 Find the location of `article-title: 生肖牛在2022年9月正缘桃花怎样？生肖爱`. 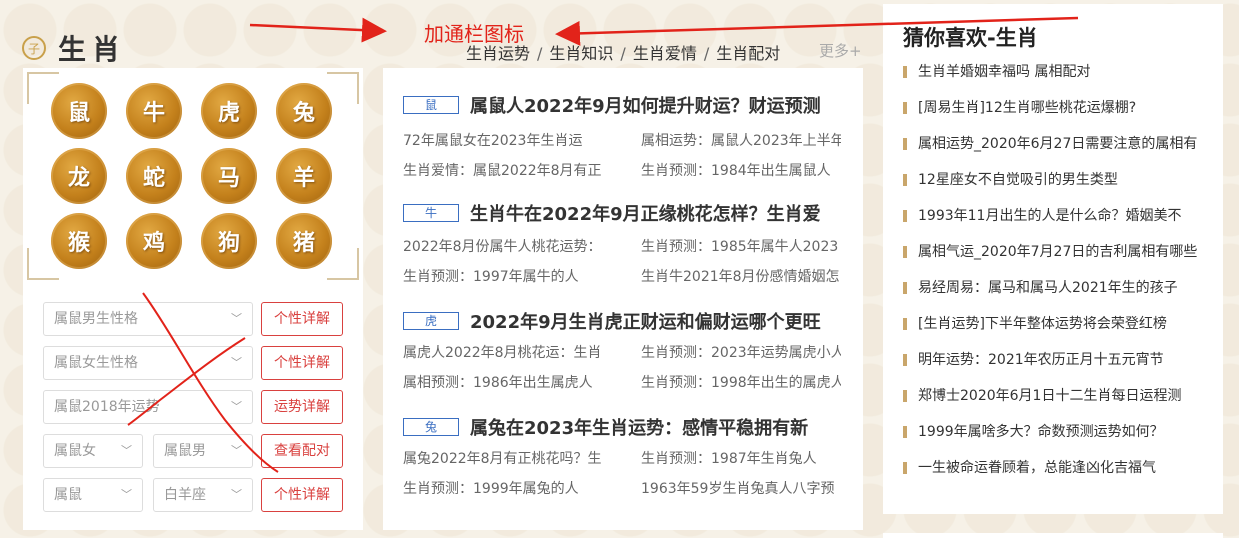

article-title: 生肖牛在2022年9月正缘桃花怎样？生肖爱 is located at coordinates (645, 213).